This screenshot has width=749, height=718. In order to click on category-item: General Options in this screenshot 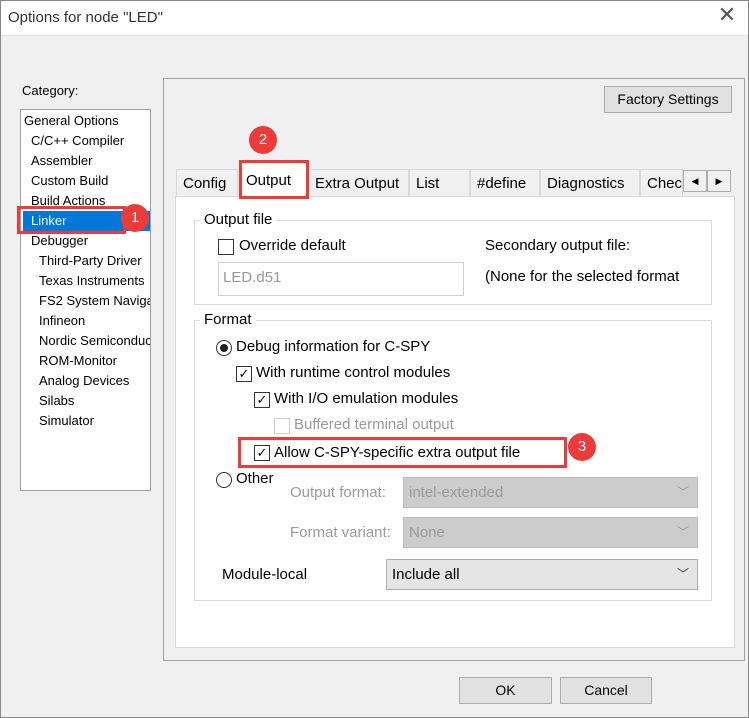, I will do `click(71, 121)`.